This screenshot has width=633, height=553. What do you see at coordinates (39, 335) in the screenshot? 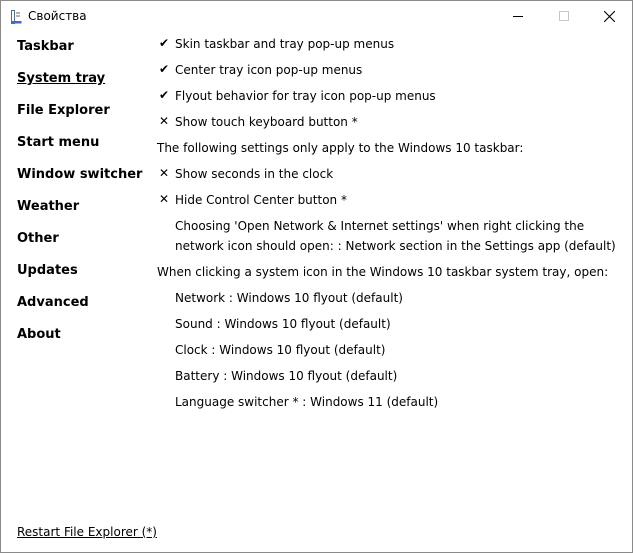
I see `sidebar-item-about: About` at bounding box center [39, 335].